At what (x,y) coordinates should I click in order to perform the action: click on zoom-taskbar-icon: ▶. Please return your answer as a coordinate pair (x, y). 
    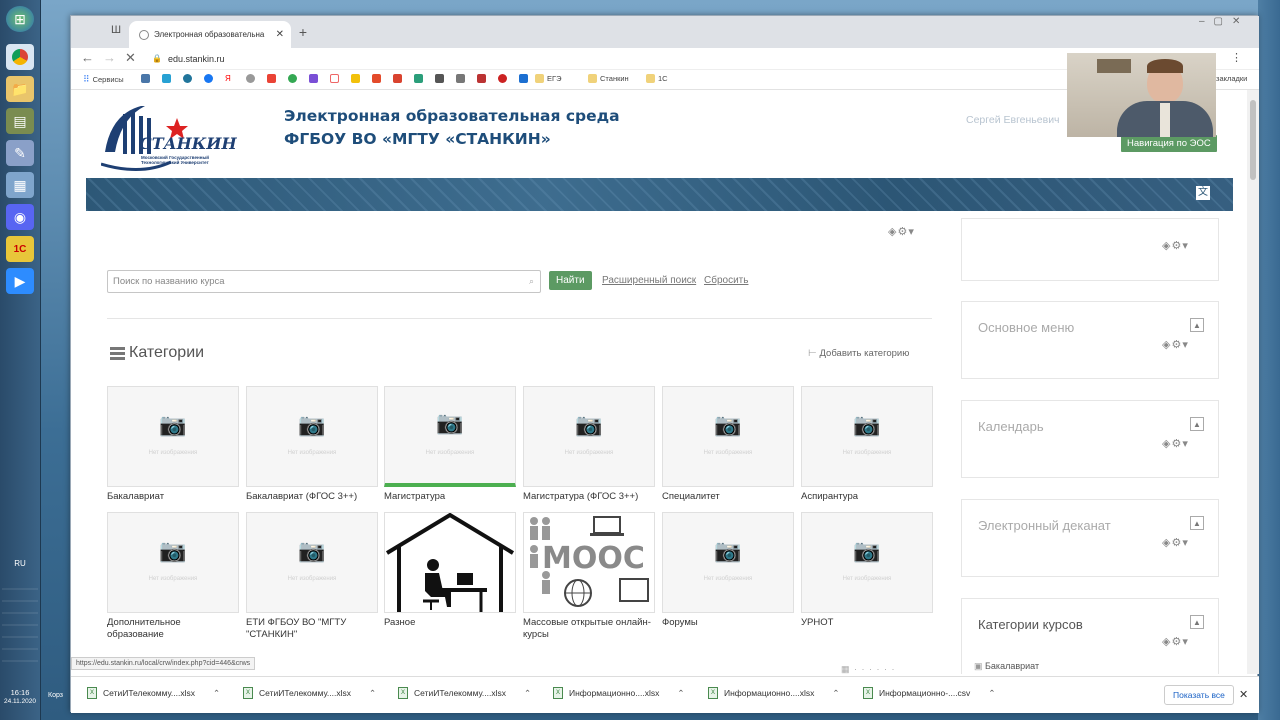
    Looking at the image, I should click on (20, 281).